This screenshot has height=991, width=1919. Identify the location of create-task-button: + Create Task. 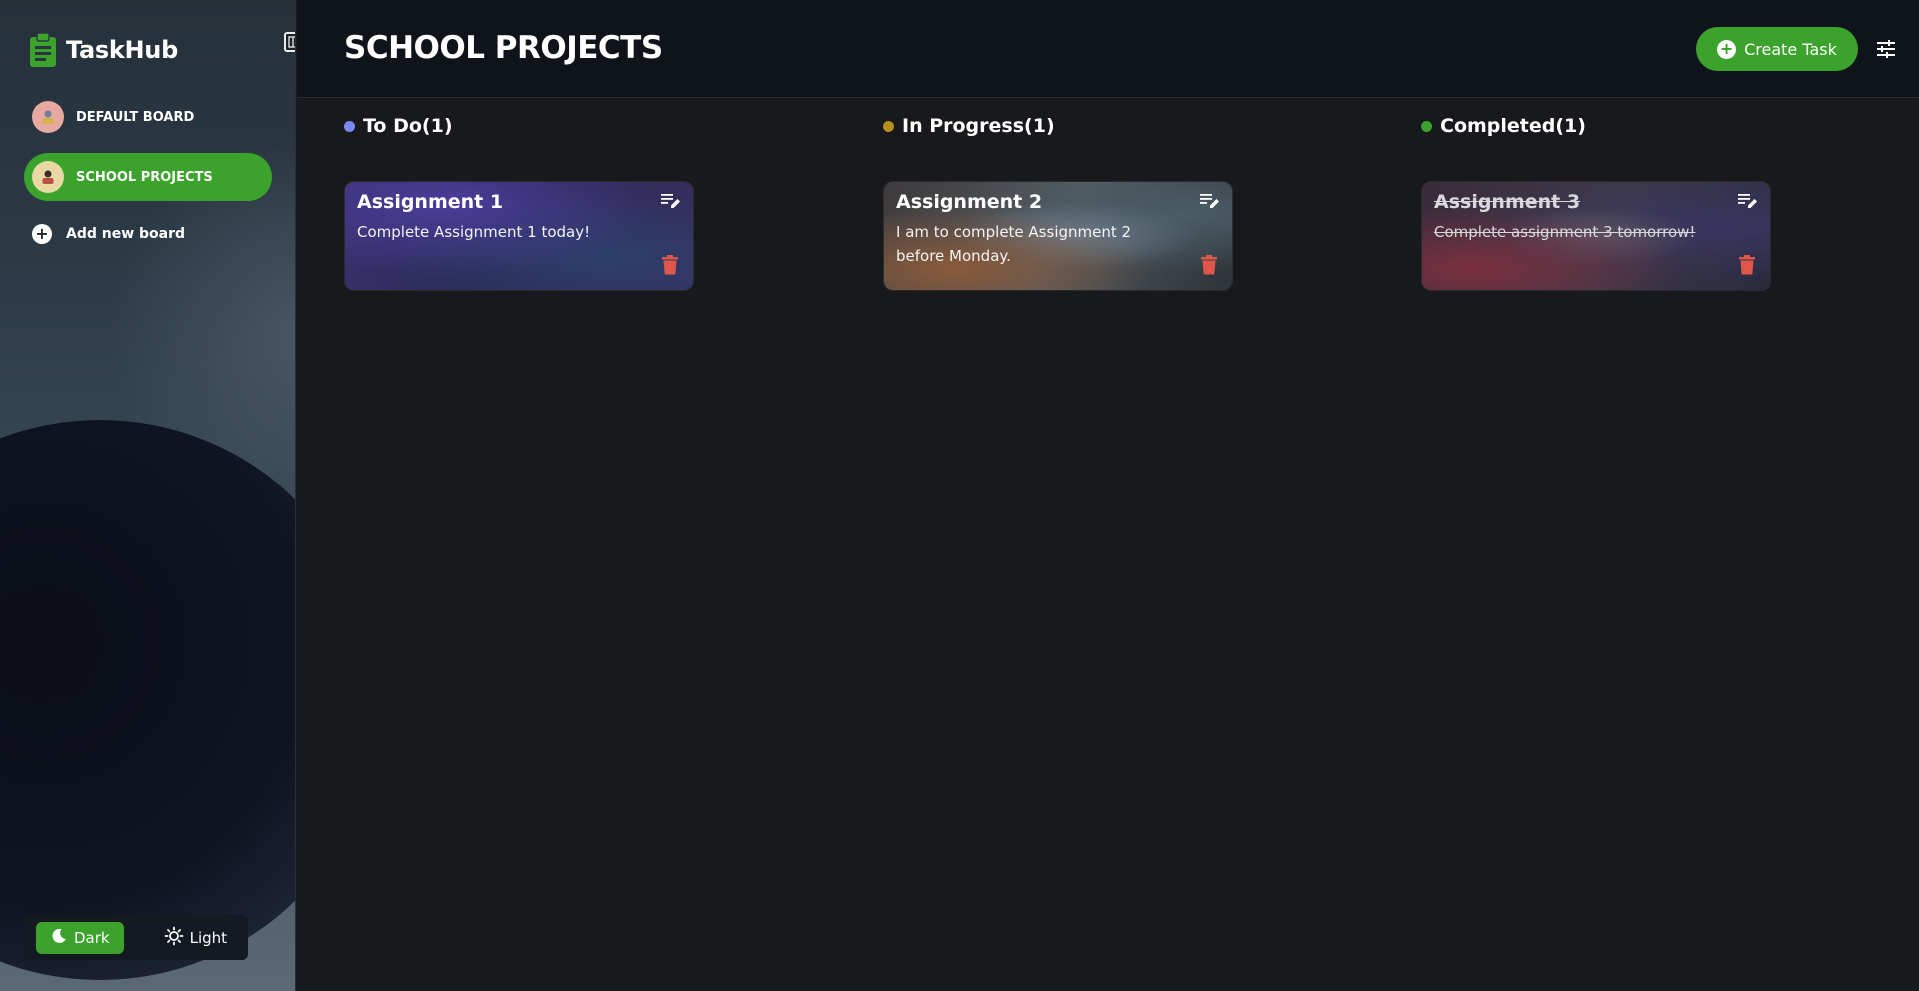
(1777, 49).